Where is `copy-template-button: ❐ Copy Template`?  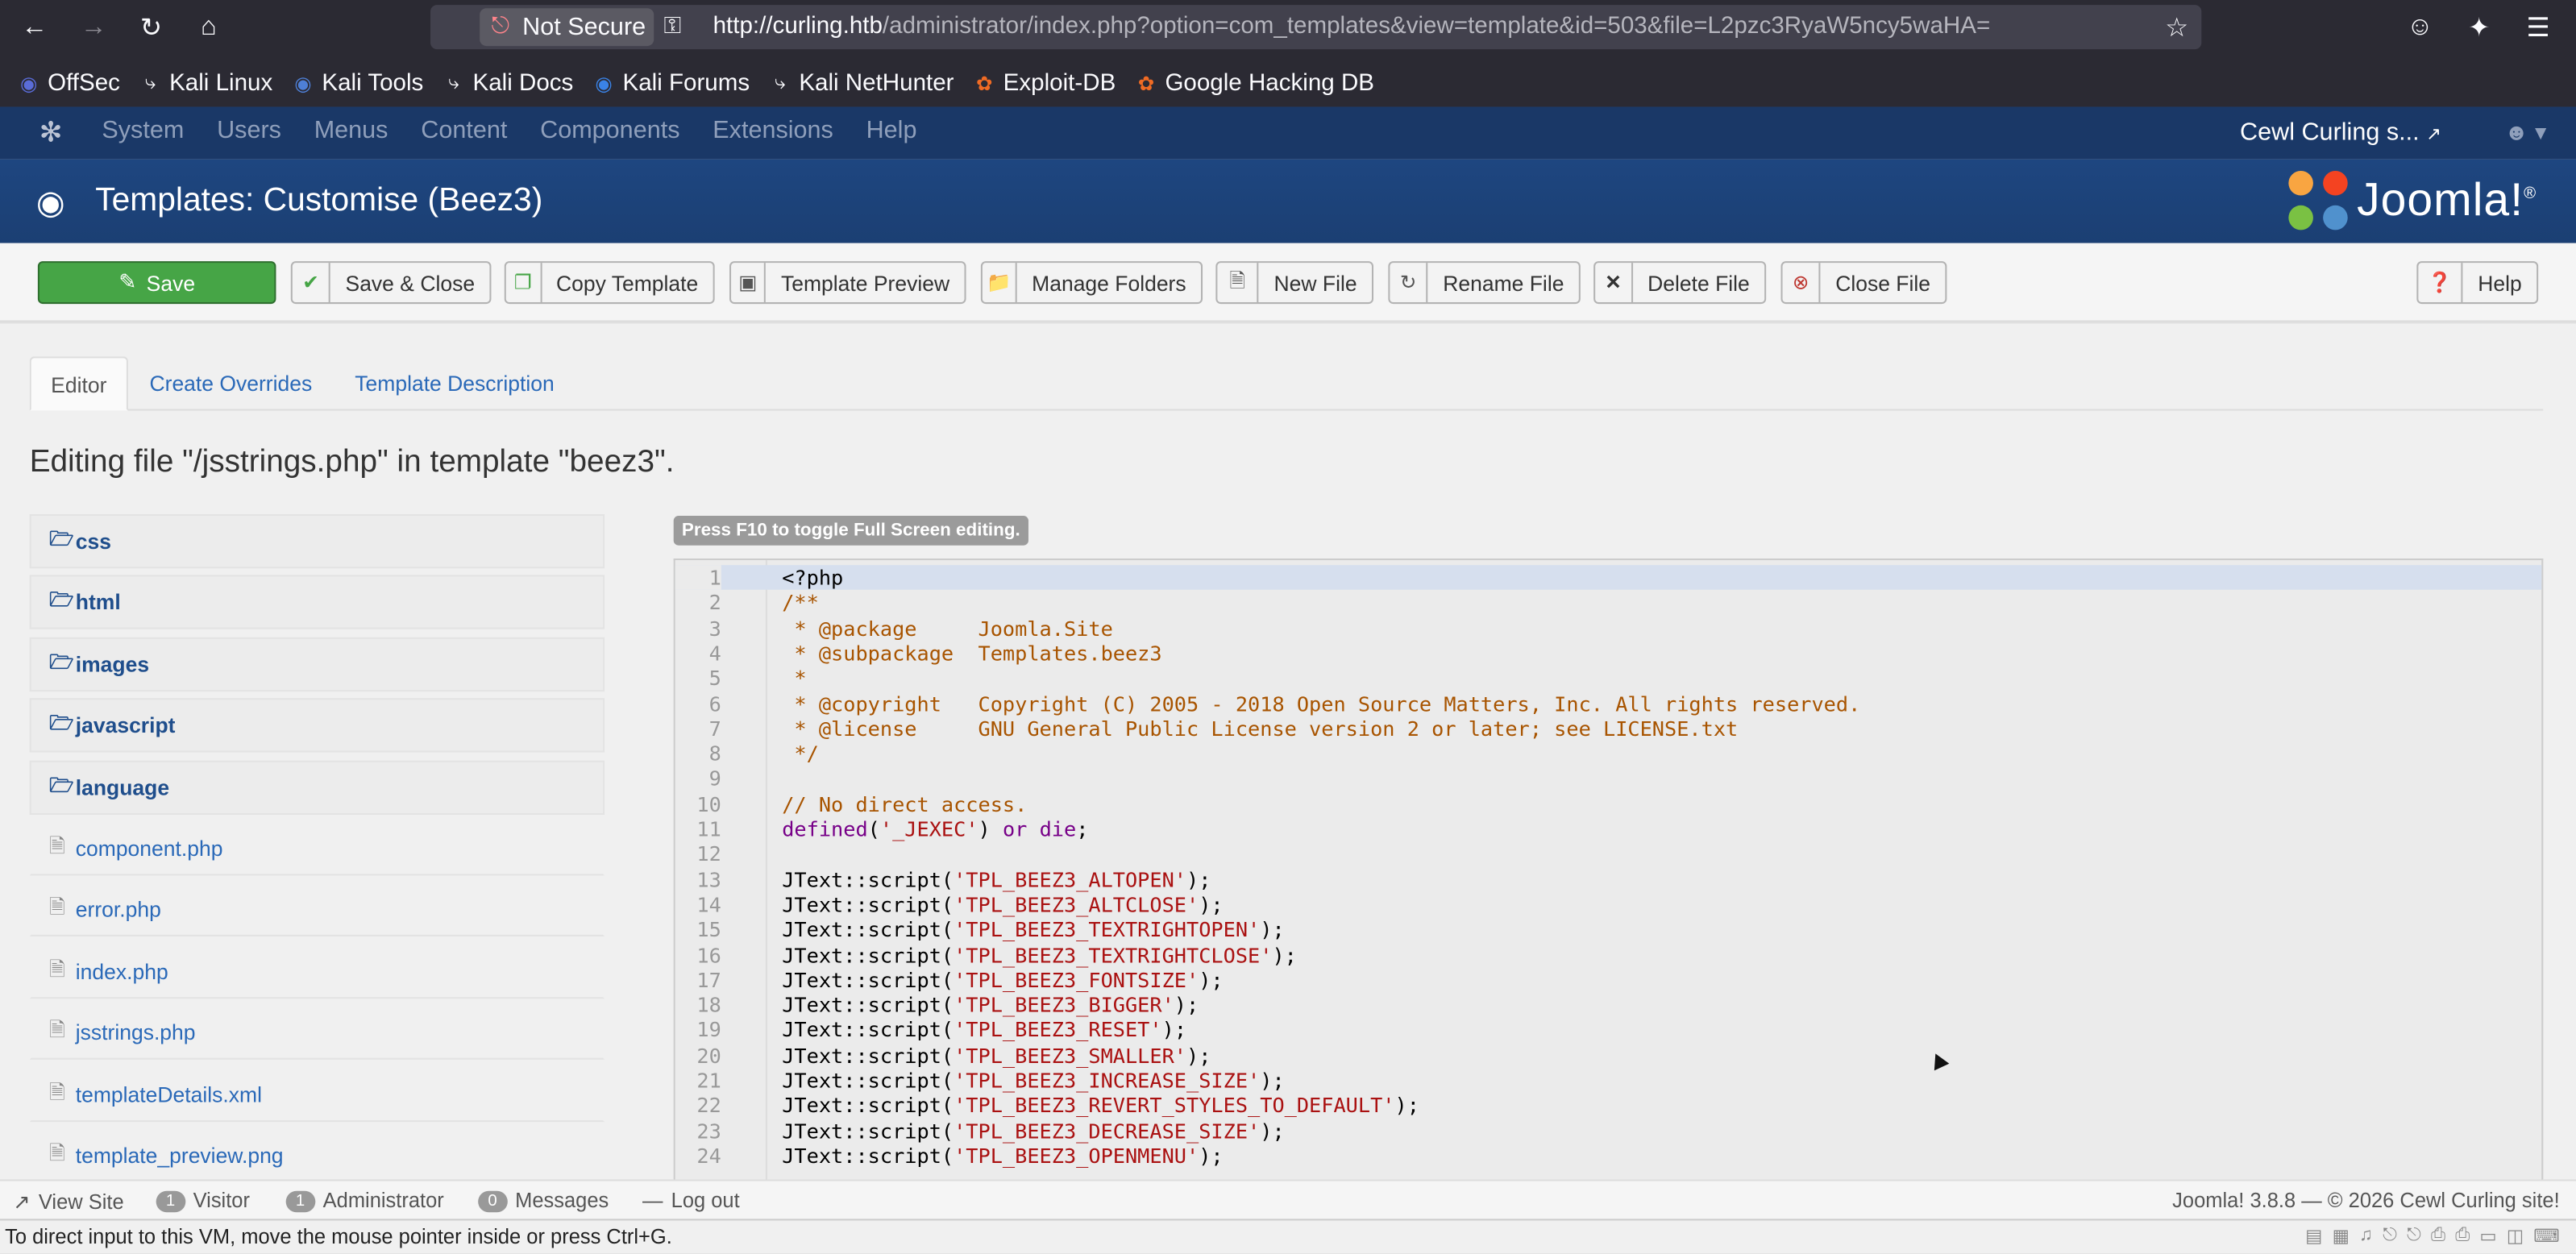
copy-template-button: ❐ Copy Template is located at coordinates (609, 283).